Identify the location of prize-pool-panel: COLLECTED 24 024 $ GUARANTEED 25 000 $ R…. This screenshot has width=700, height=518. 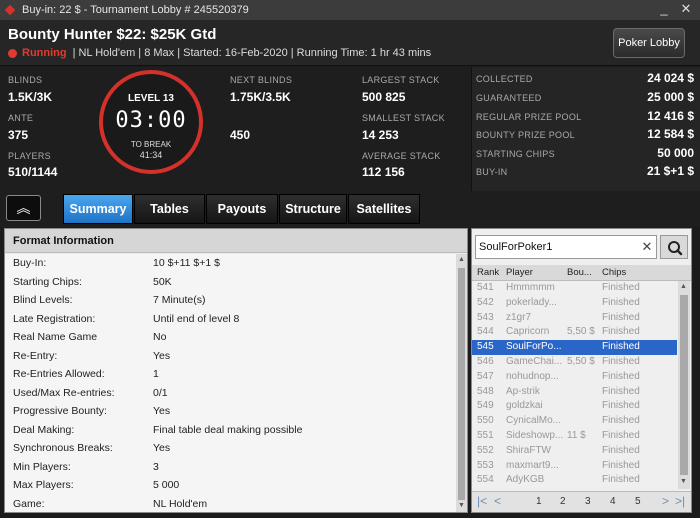
(585, 129).